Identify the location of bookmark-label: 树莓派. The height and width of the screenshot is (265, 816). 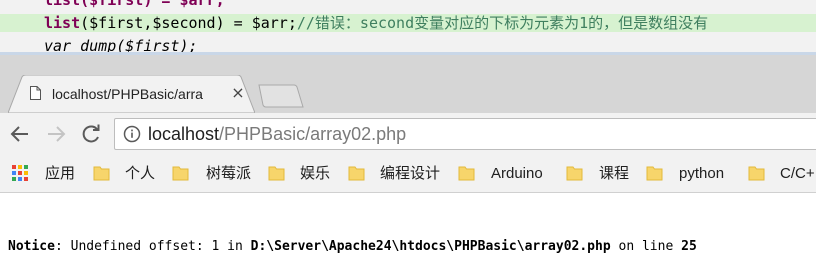
(229, 173).